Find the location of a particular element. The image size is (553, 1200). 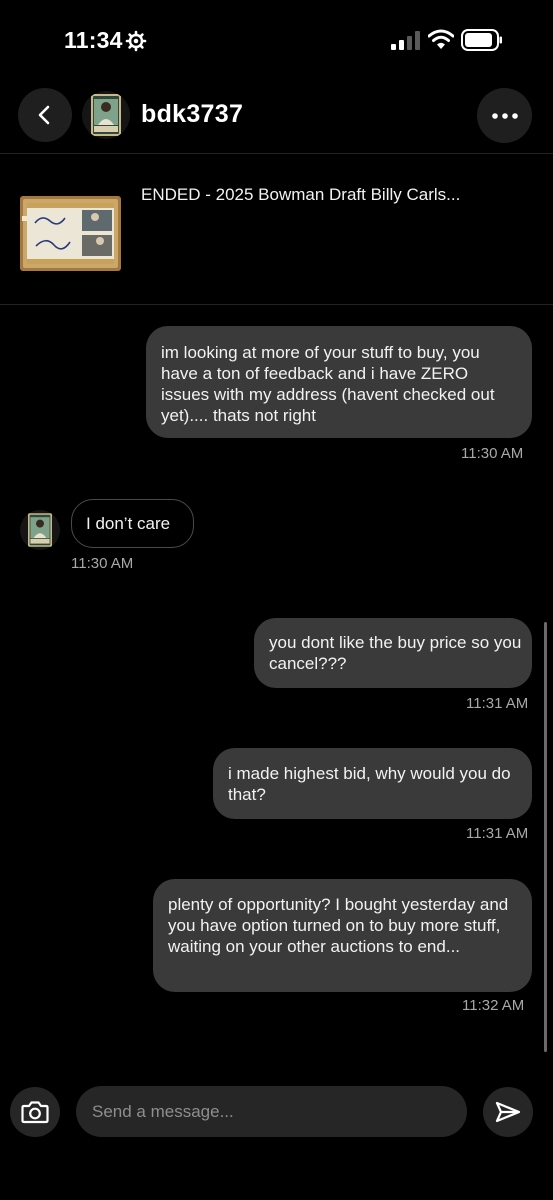

back-arrow-icon is located at coordinates (44, 115).